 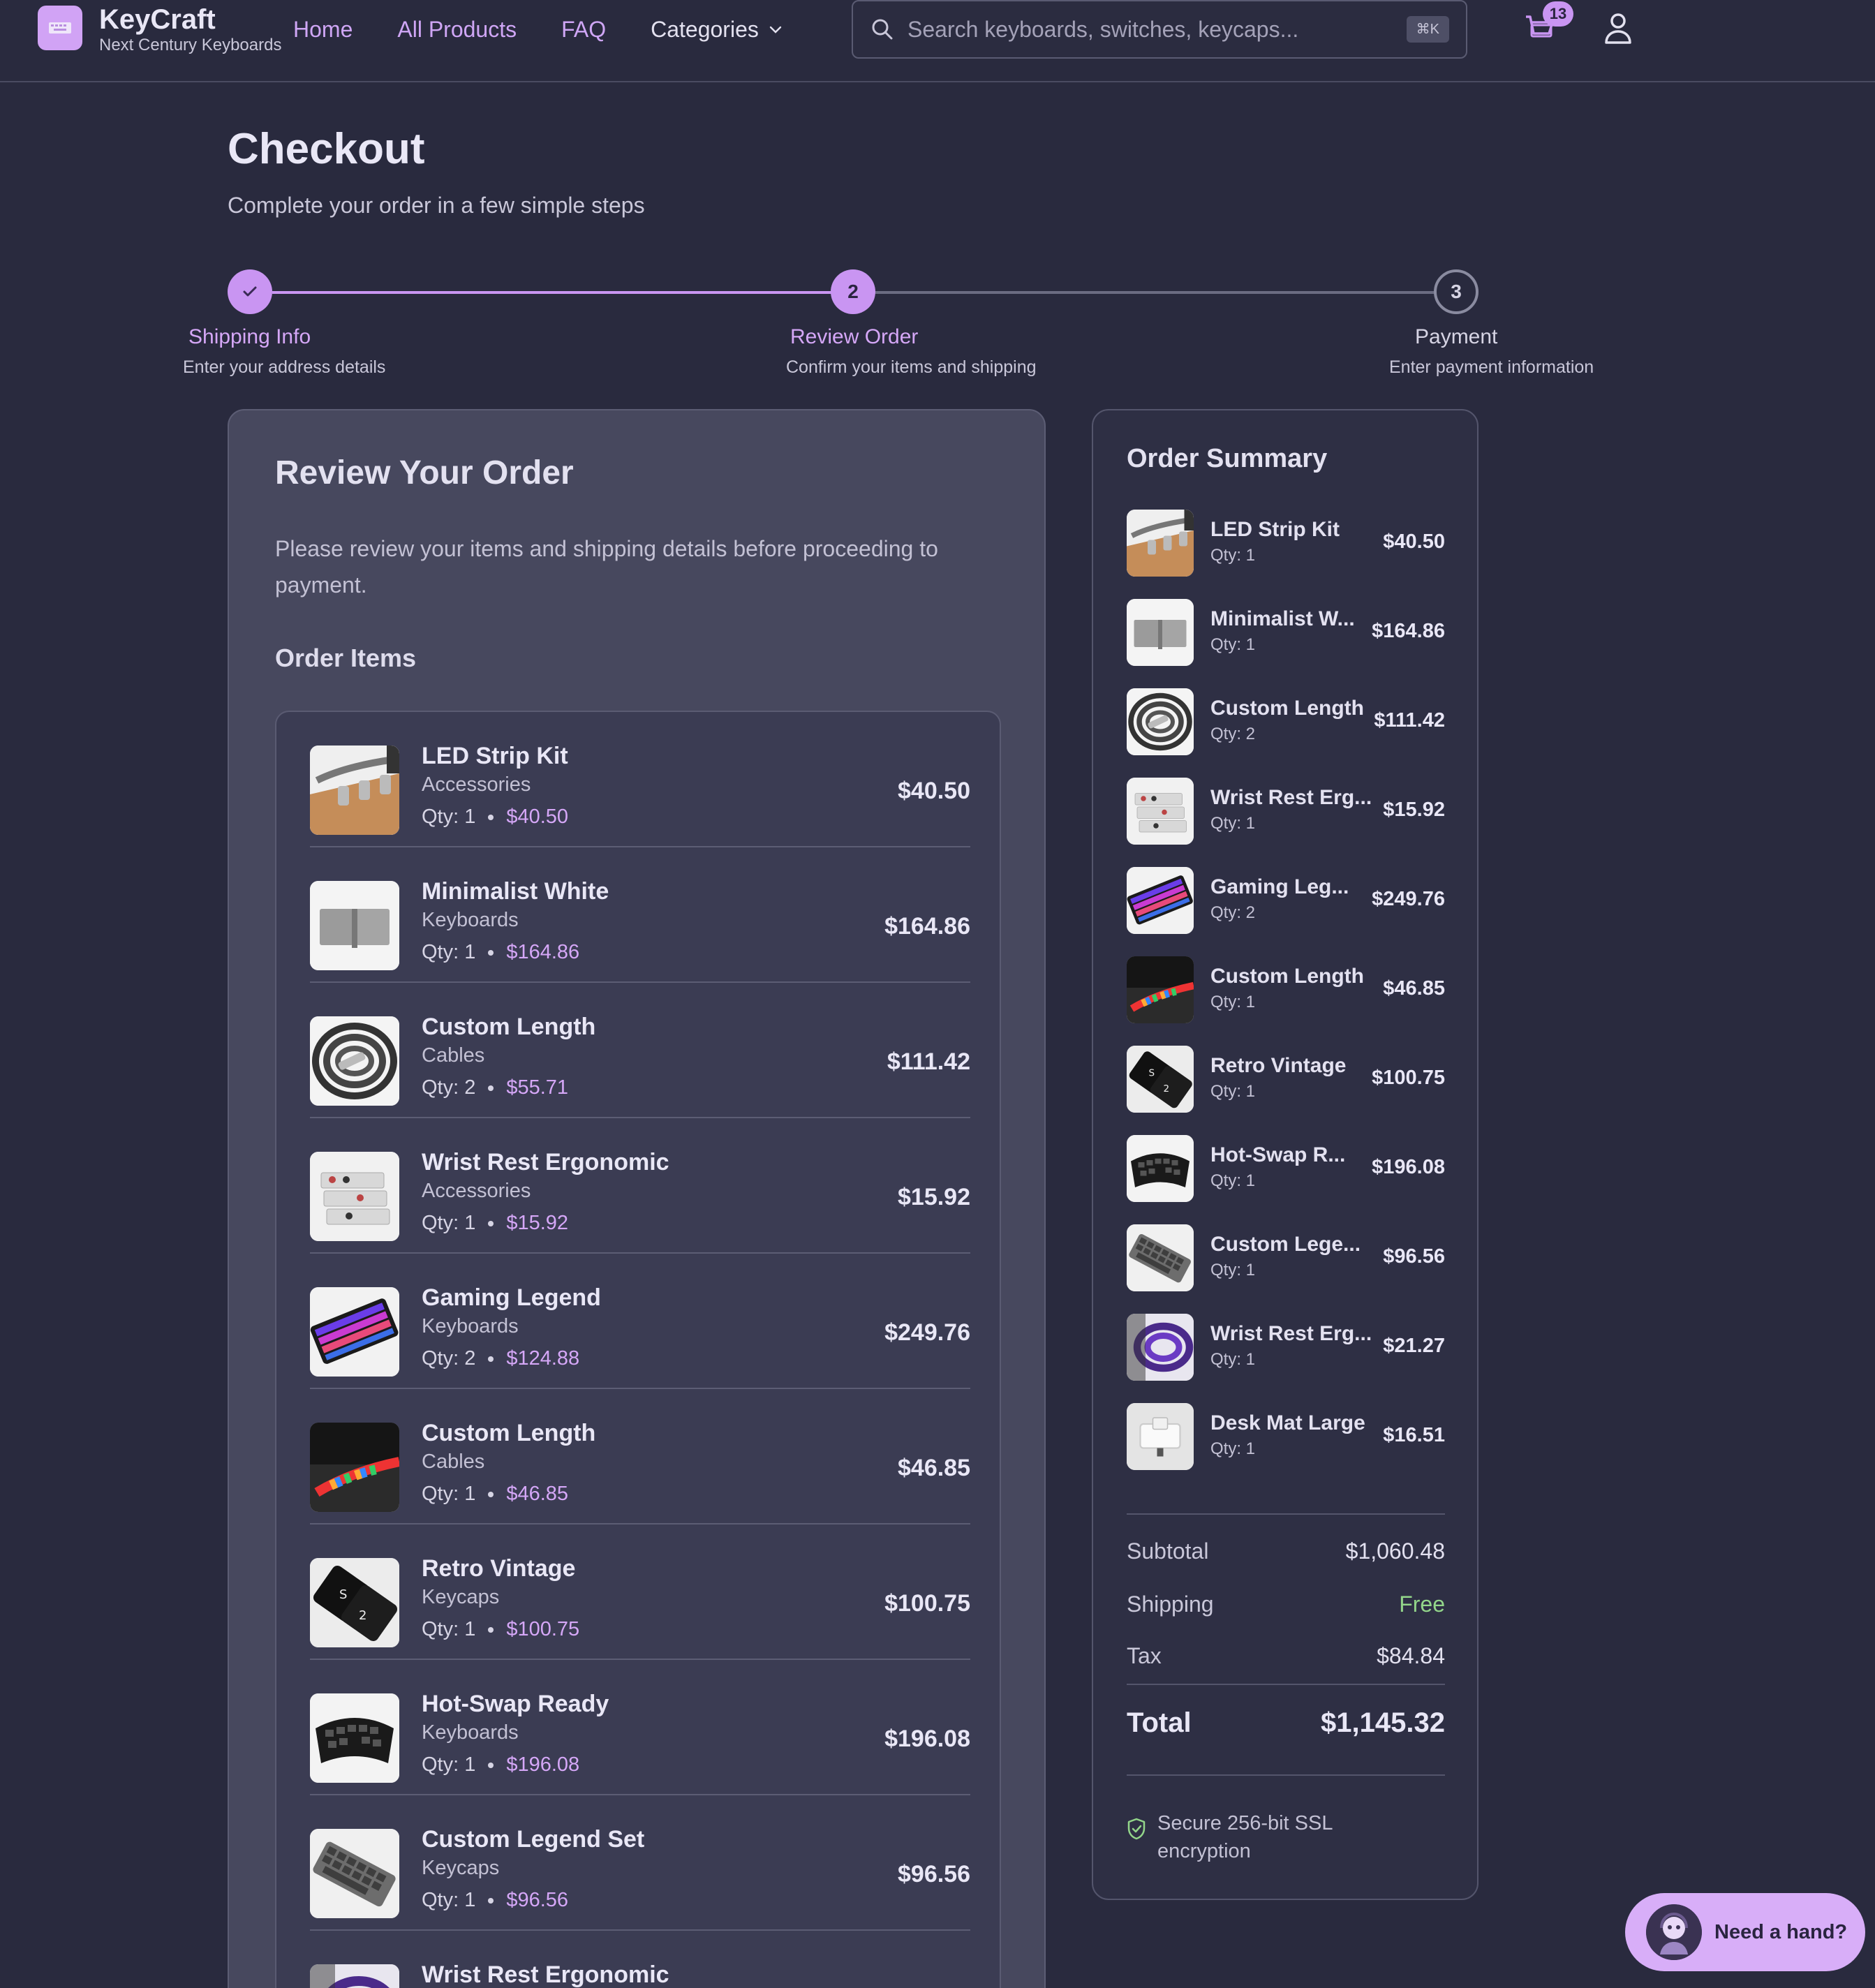 What do you see at coordinates (853, 291) in the screenshot?
I see `step-2-circle: 2` at bounding box center [853, 291].